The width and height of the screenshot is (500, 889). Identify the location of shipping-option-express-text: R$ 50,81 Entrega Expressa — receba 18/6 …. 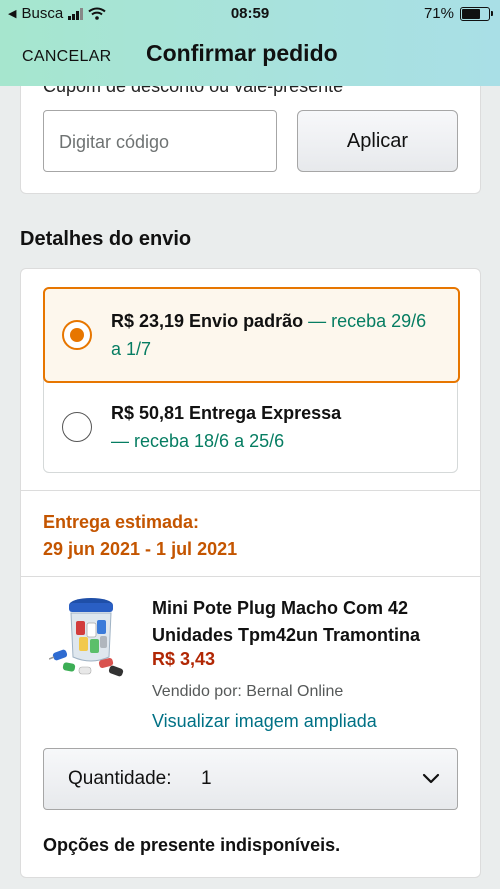
(276, 427).